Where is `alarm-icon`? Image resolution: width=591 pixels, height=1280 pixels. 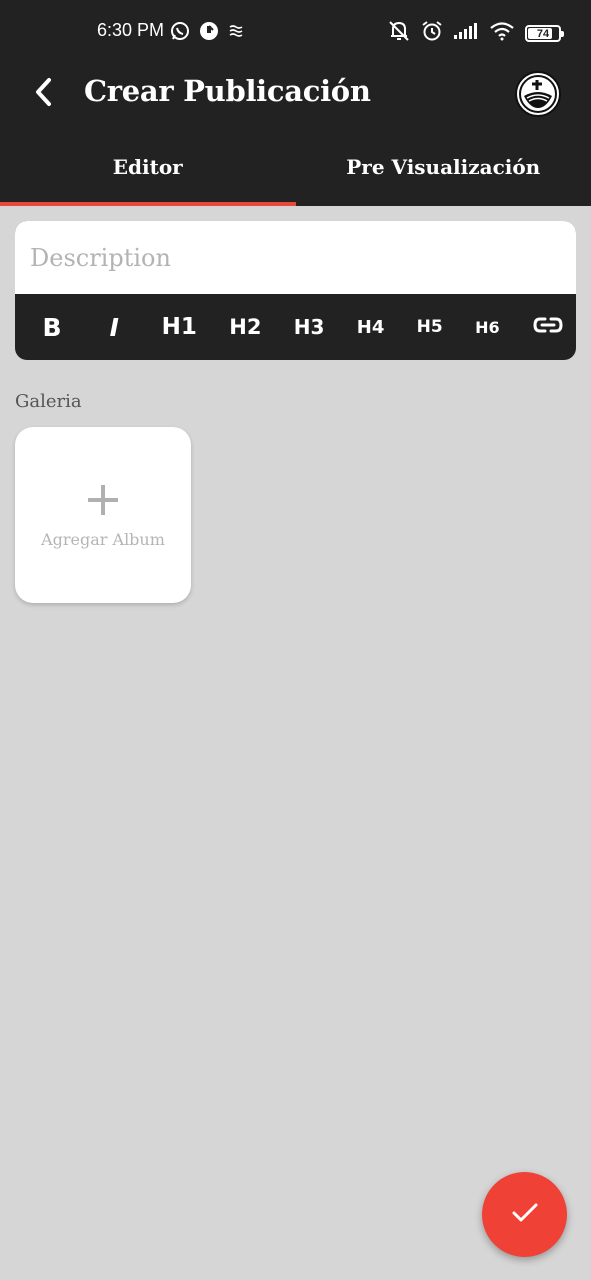
alarm-icon is located at coordinates (432, 33).